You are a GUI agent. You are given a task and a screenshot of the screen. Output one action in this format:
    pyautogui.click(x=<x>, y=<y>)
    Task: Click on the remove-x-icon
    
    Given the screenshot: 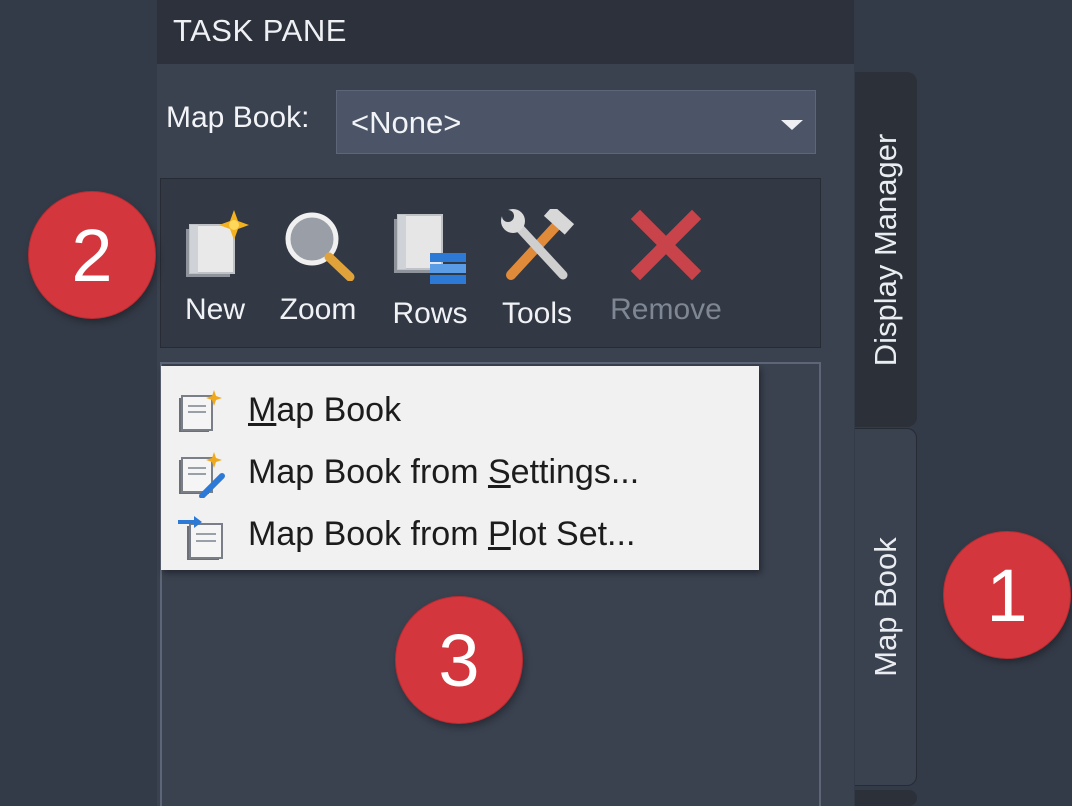 What is the action you would take?
    pyautogui.click(x=666, y=245)
    